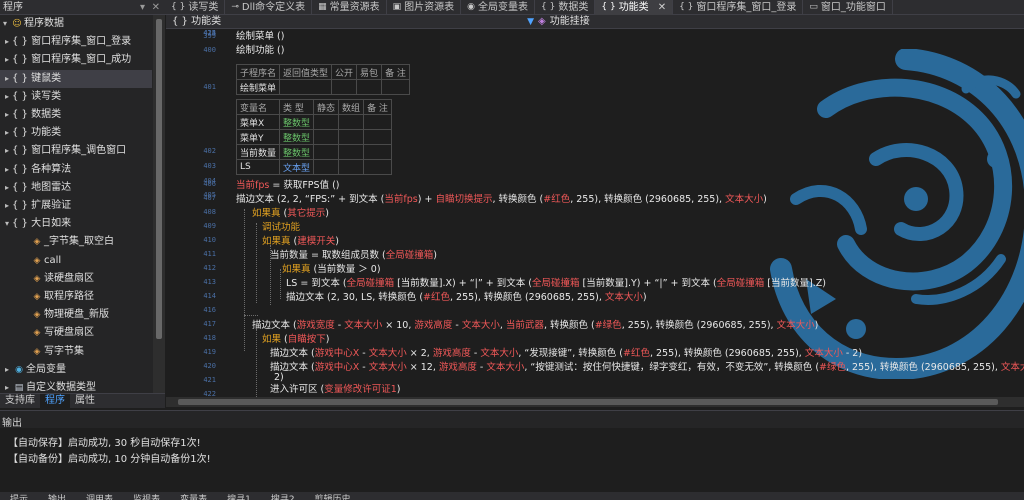  What do you see at coordinates (738, 22) in the screenshot?
I see `method-select: ◈ 功能挂接` at bounding box center [738, 22].